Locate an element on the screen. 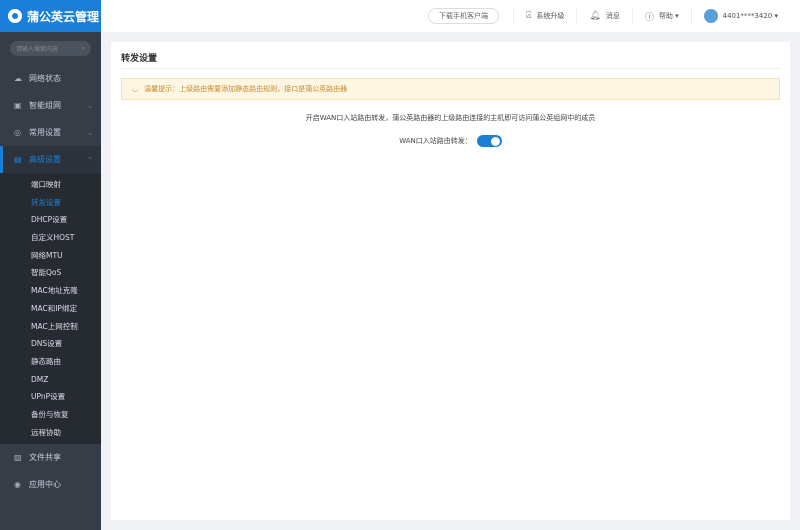 The width and height of the screenshot is (800, 530). submenu-item-active: 转发设置 is located at coordinates (50, 203).